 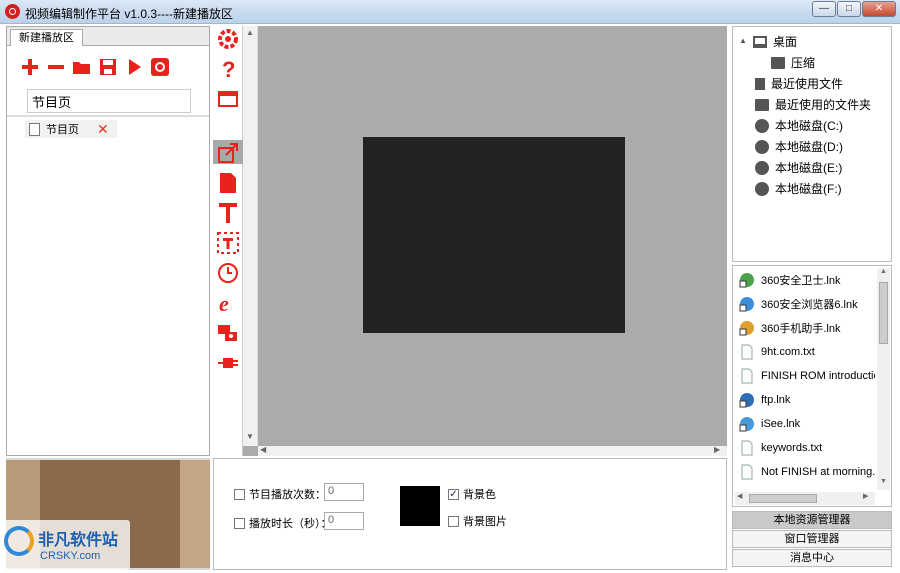 What do you see at coordinates (807, 400) in the screenshot?
I see `list-item: ftp.lnk` at bounding box center [807, 400].